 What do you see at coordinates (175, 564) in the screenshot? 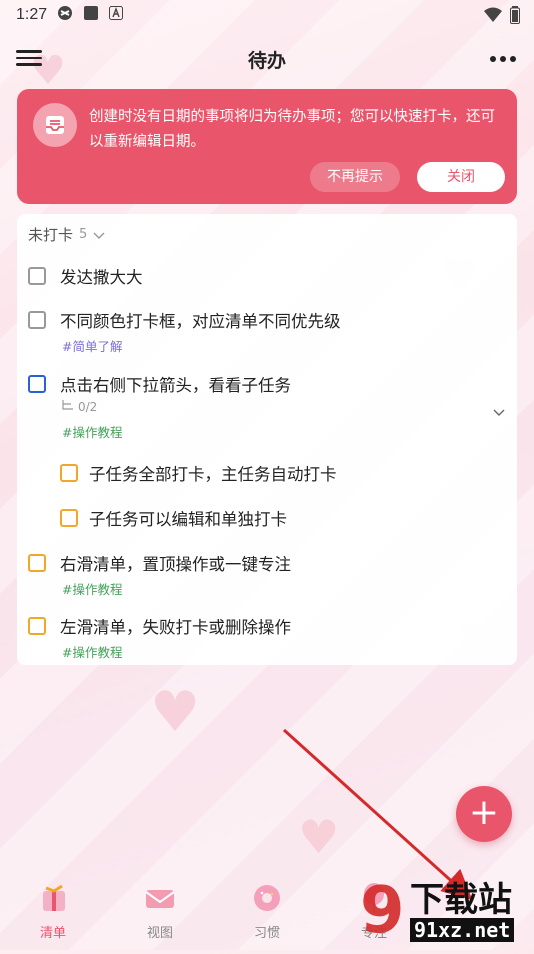
I see `task-title: 右滑清单，置顶操作或一键专注` at bounding box center [175, 564].